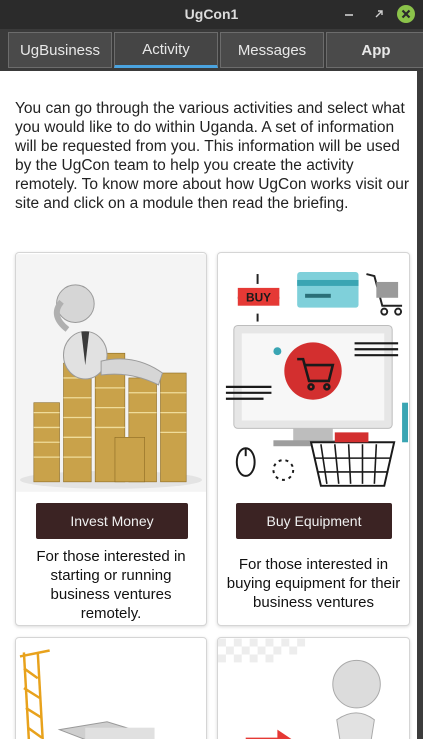 The height and width of the screenshot is (739, 423). I want to click on figure-with-arrow-image, so click(313, 688).